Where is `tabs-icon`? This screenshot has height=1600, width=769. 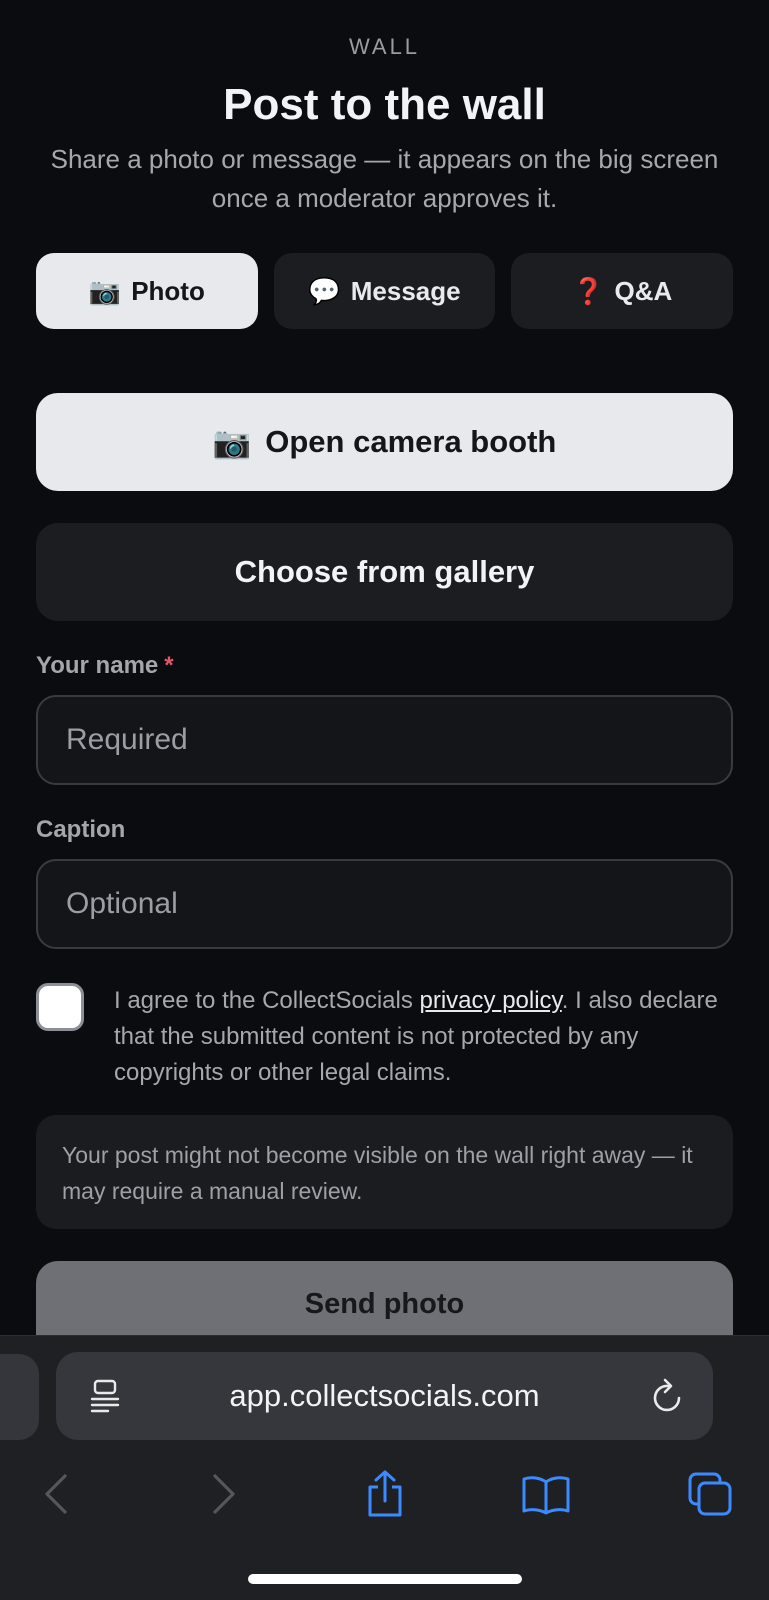
tabs-icon is located at coordinates (710, 1494).